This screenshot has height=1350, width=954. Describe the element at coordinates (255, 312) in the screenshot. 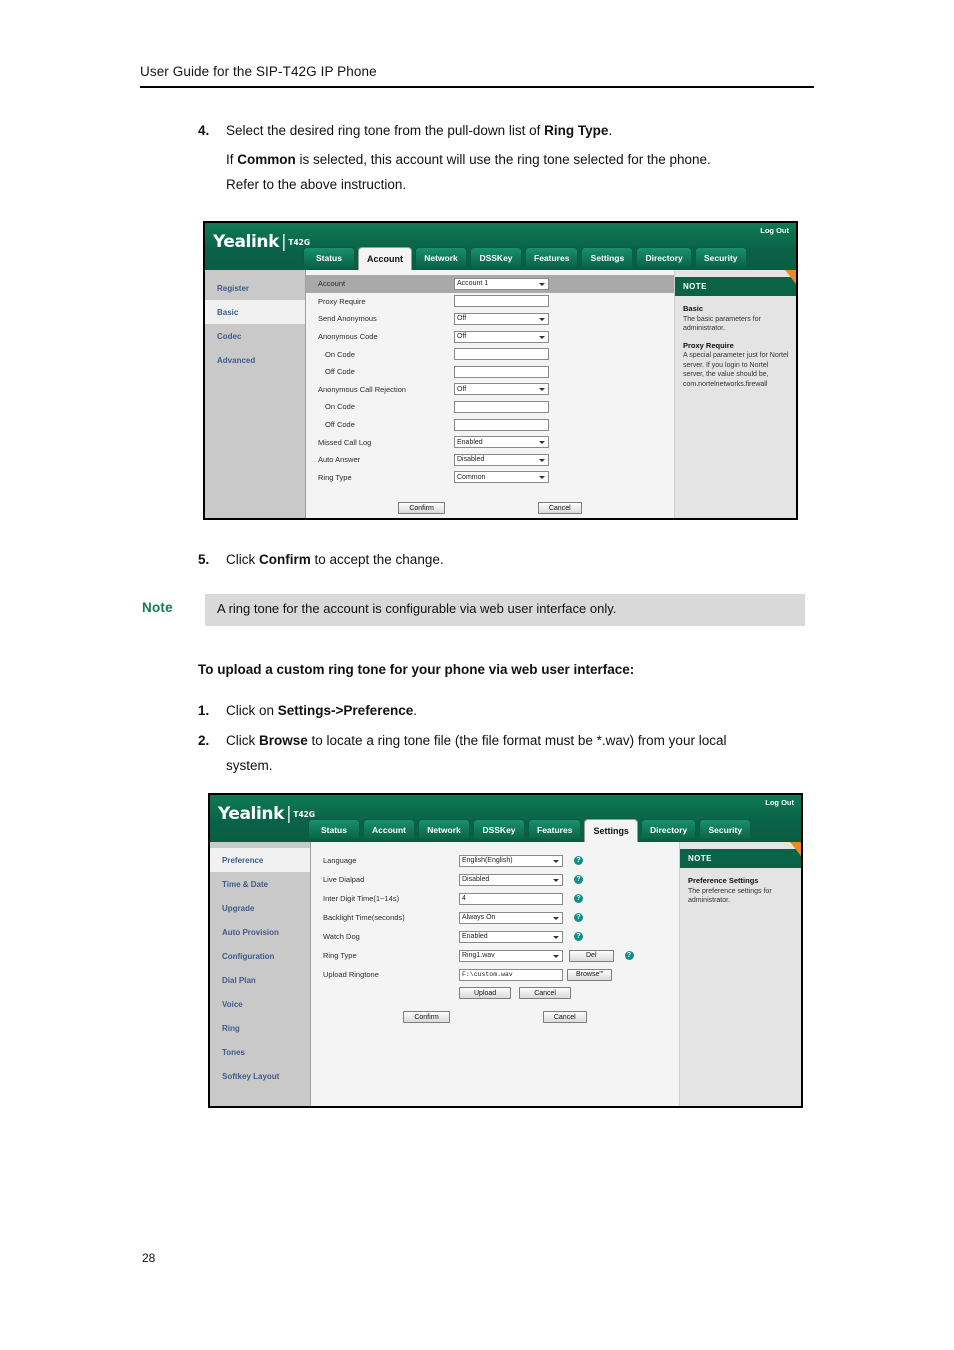

I see `sidebar-item-basic: Basic` at that location.